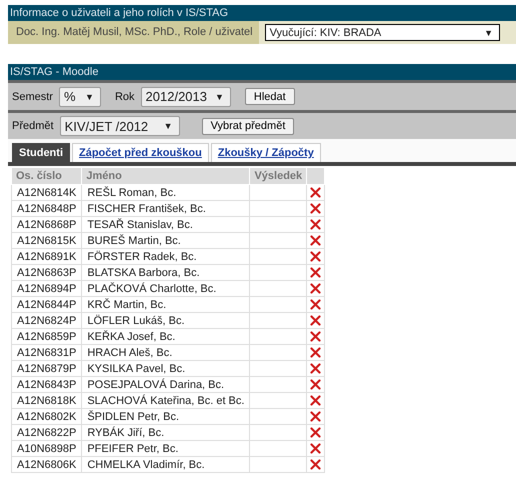 The image size is (516, 487). Describe the element at coordinates (166, 176) in the screenshot. I see `column-header: Jméno` at that location.